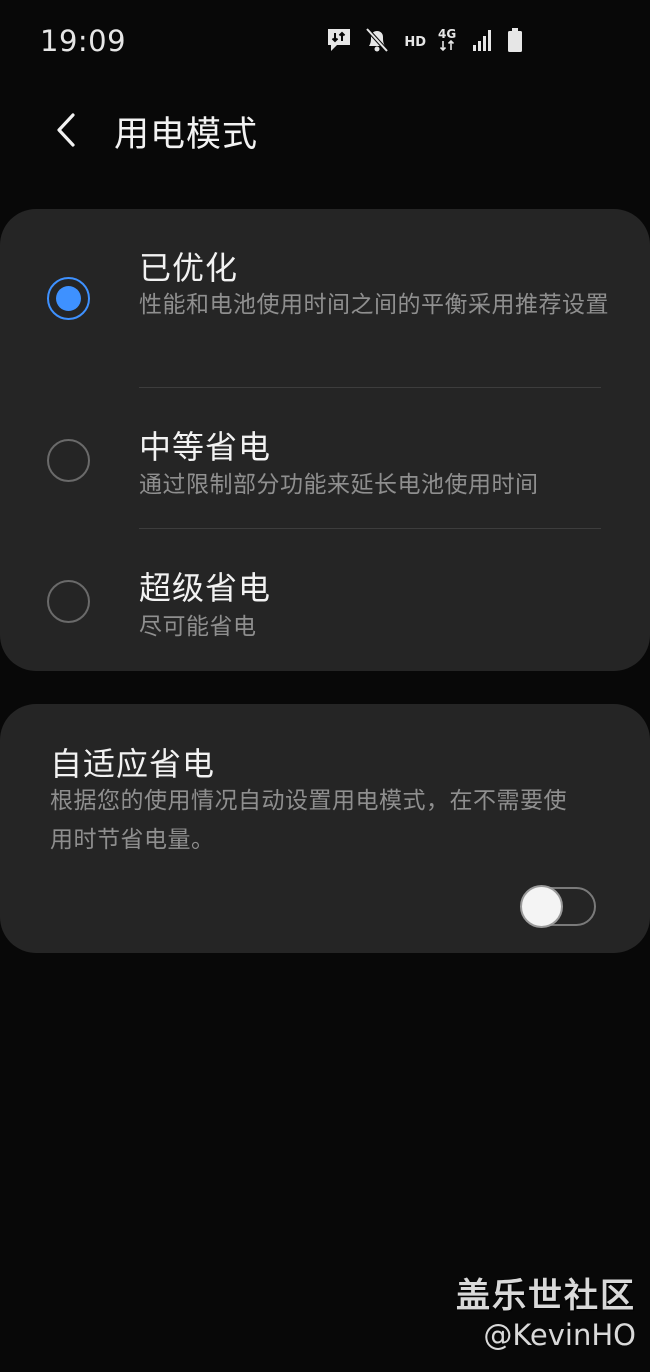 The image size is (650, 1372). I want to click on radio-button-optimized, so click(68, 298).